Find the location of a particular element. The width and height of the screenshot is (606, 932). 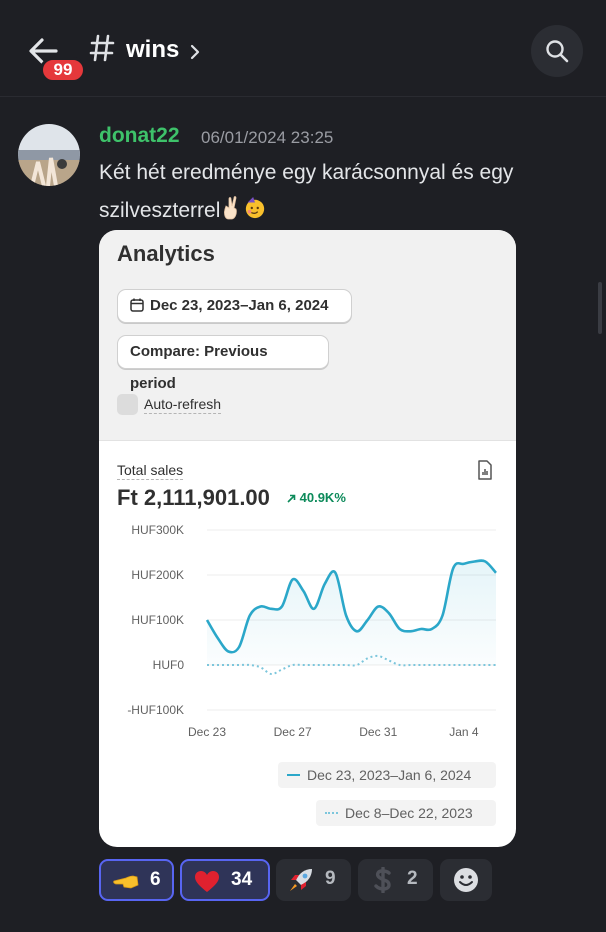

search-icon is located at coordinates (557, 51).